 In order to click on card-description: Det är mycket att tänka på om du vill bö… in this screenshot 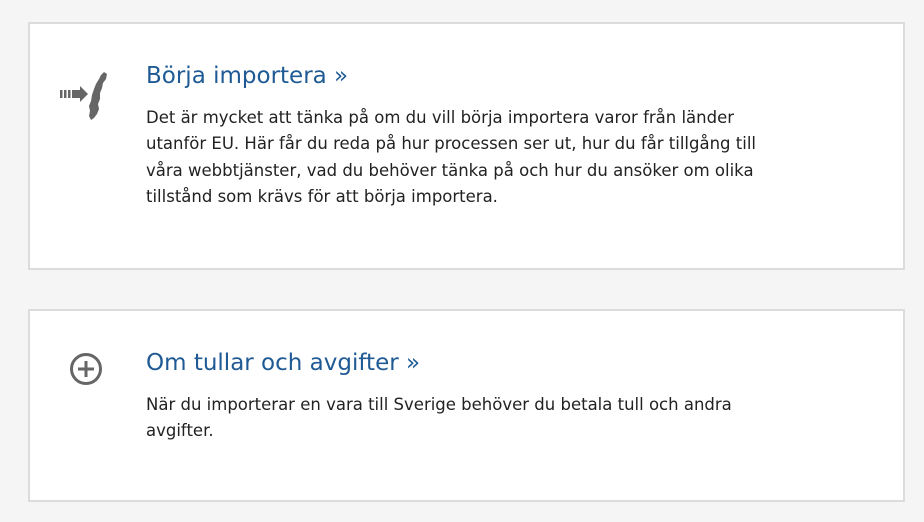, I will do `click(451, 156)`.